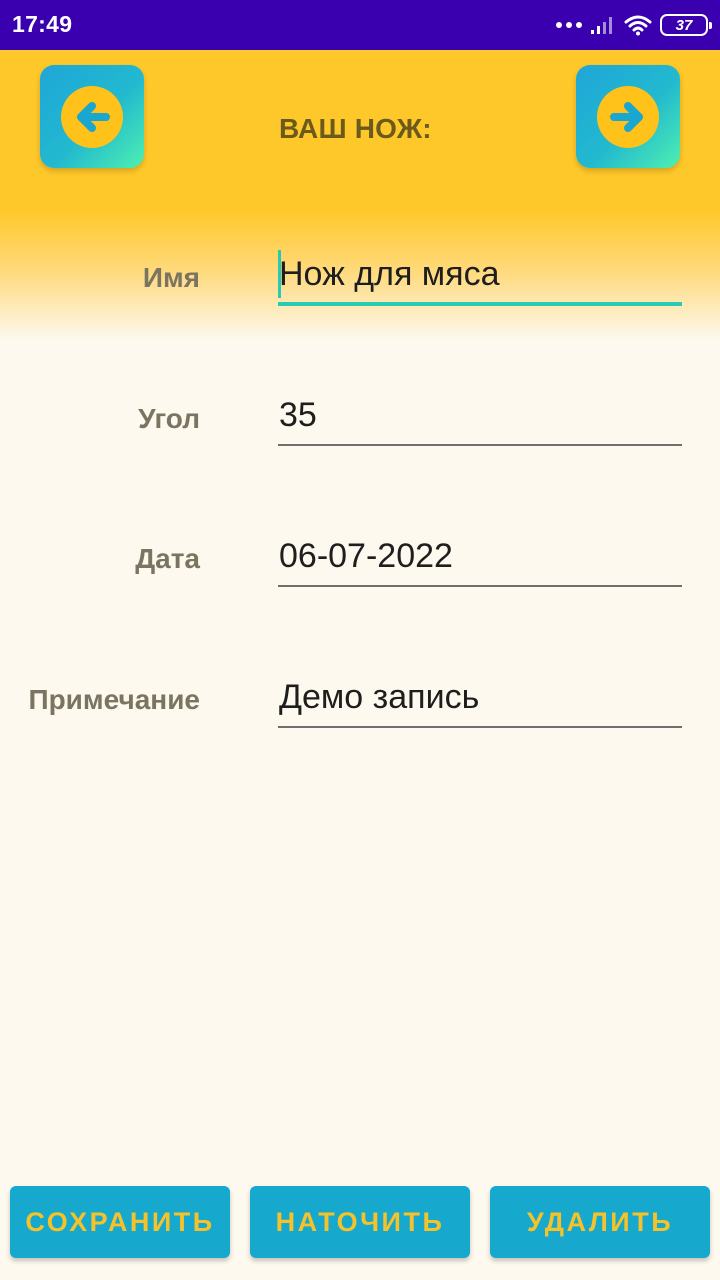  I want to click on battery-level: 37, so click(684, 25).